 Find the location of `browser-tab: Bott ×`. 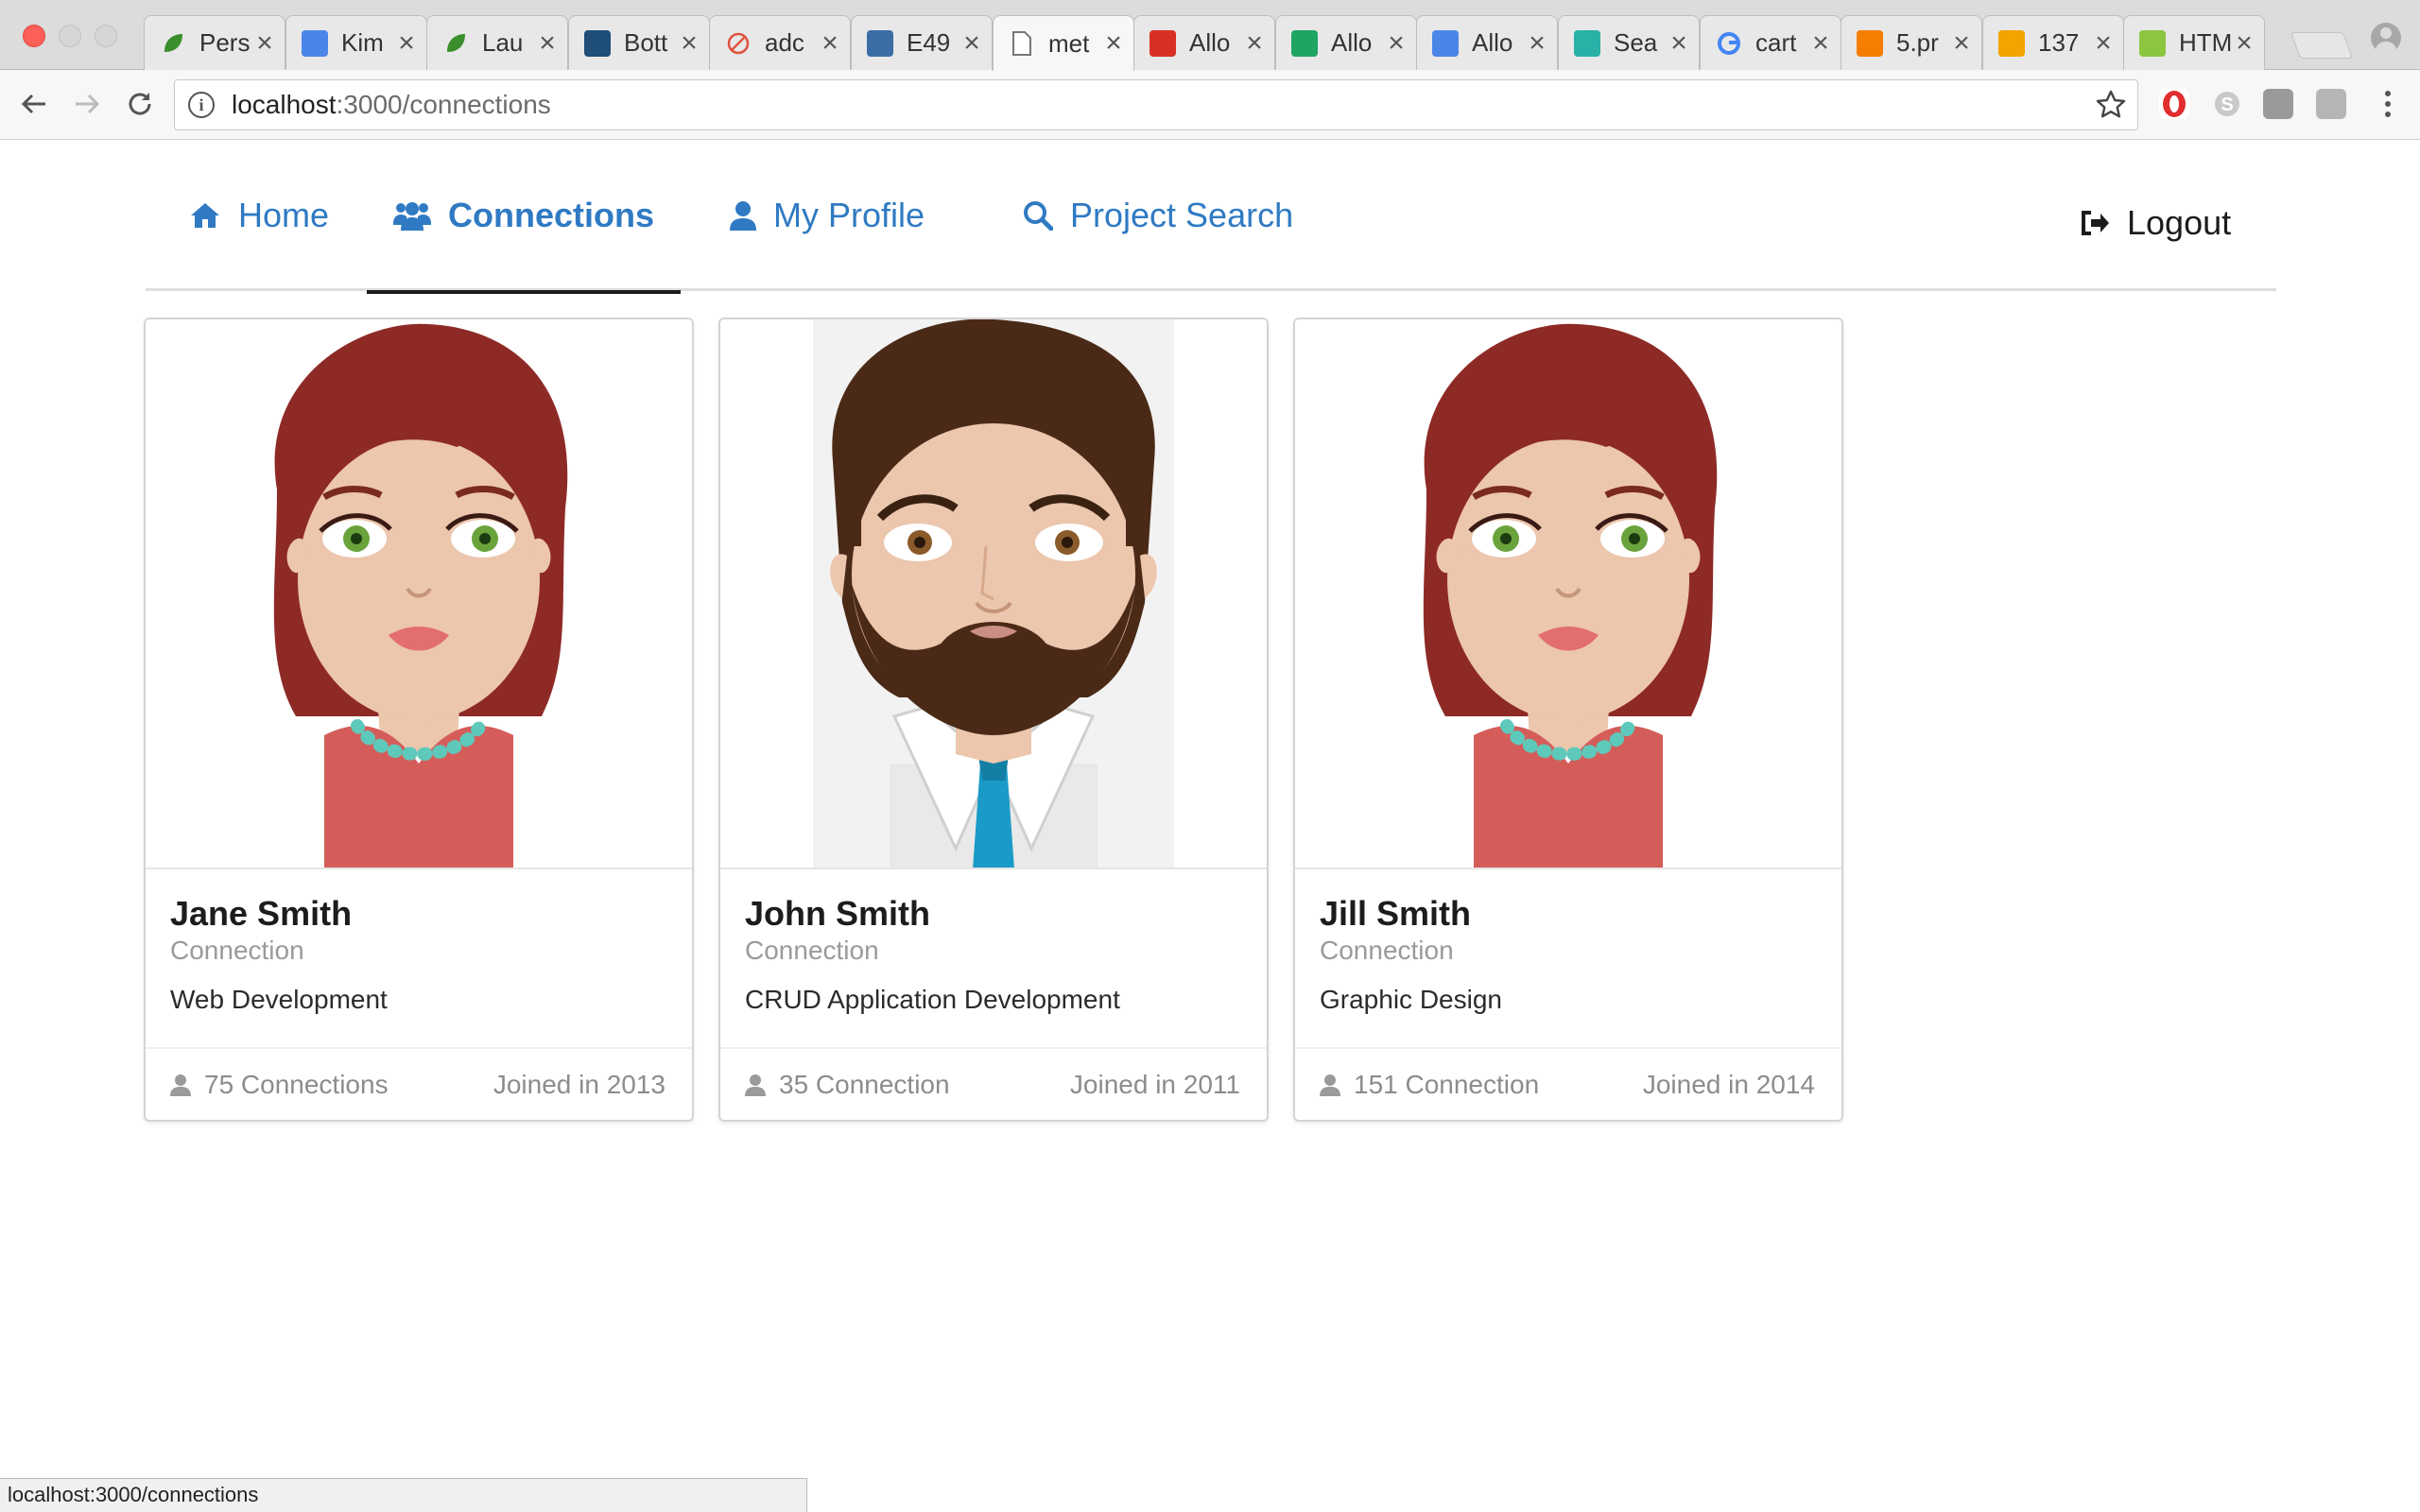

browser-tab: Bott × is located at coordinates (639, 42).